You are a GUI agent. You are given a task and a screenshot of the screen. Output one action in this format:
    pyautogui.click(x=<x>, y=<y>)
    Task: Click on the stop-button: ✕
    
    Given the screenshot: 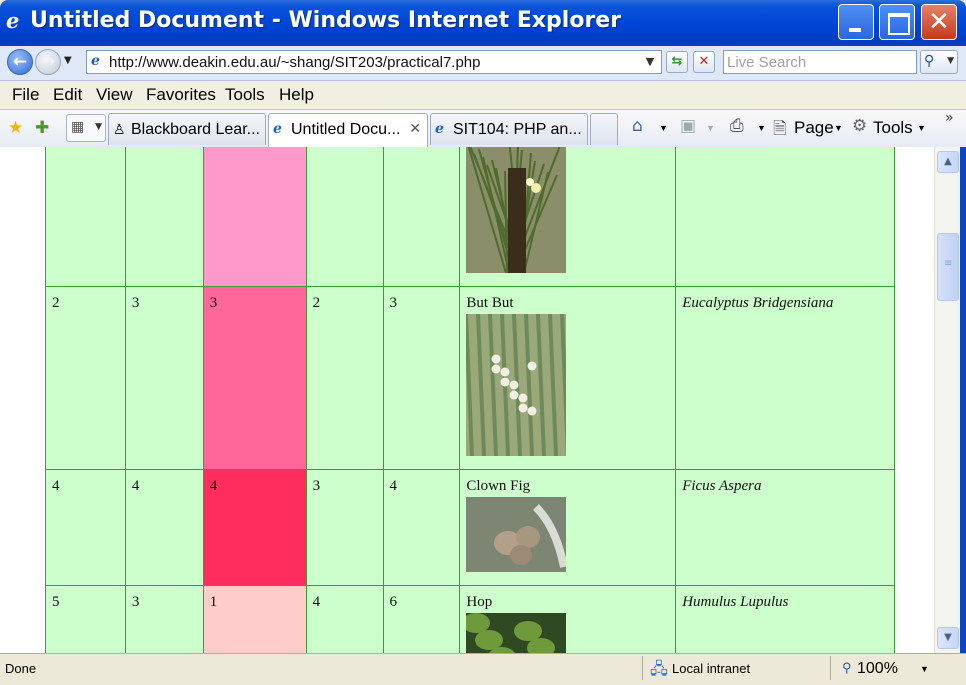 What is the action you would take?
    pyautogui.click(x=704, y=62)
    